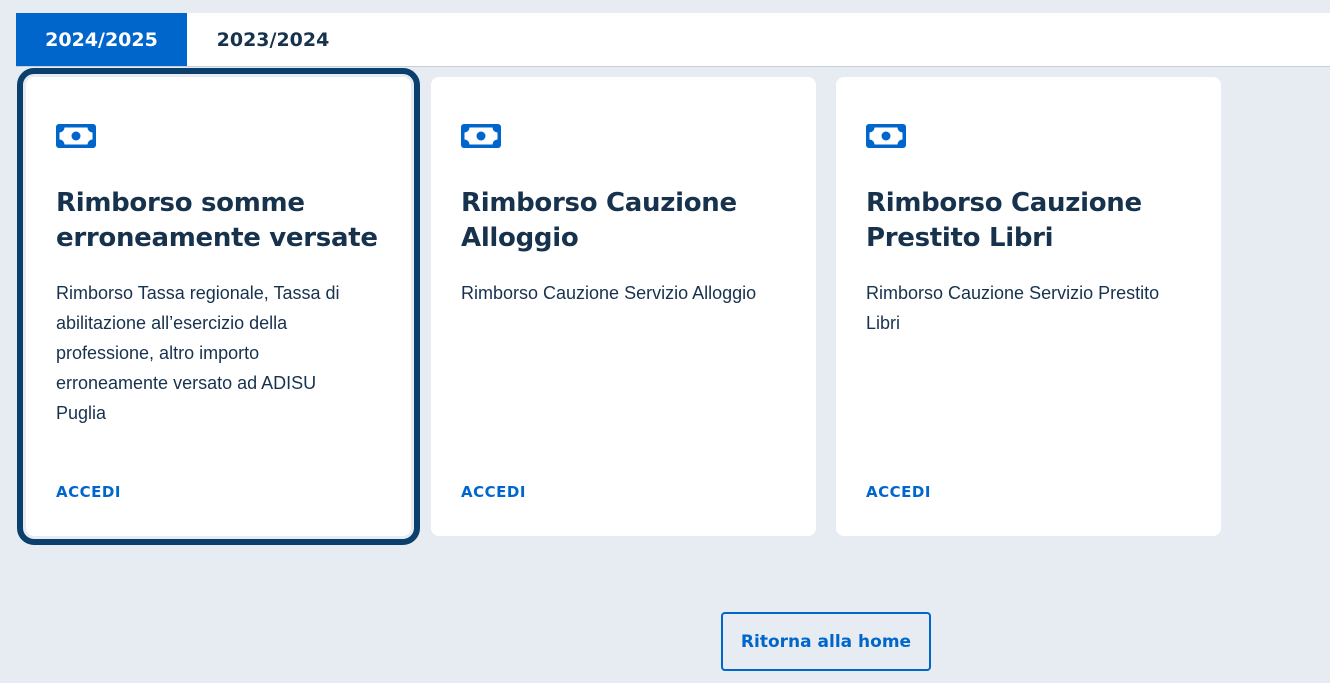  I want to click on back-to-home-button: Ritorna alla home, so click(826, 641).